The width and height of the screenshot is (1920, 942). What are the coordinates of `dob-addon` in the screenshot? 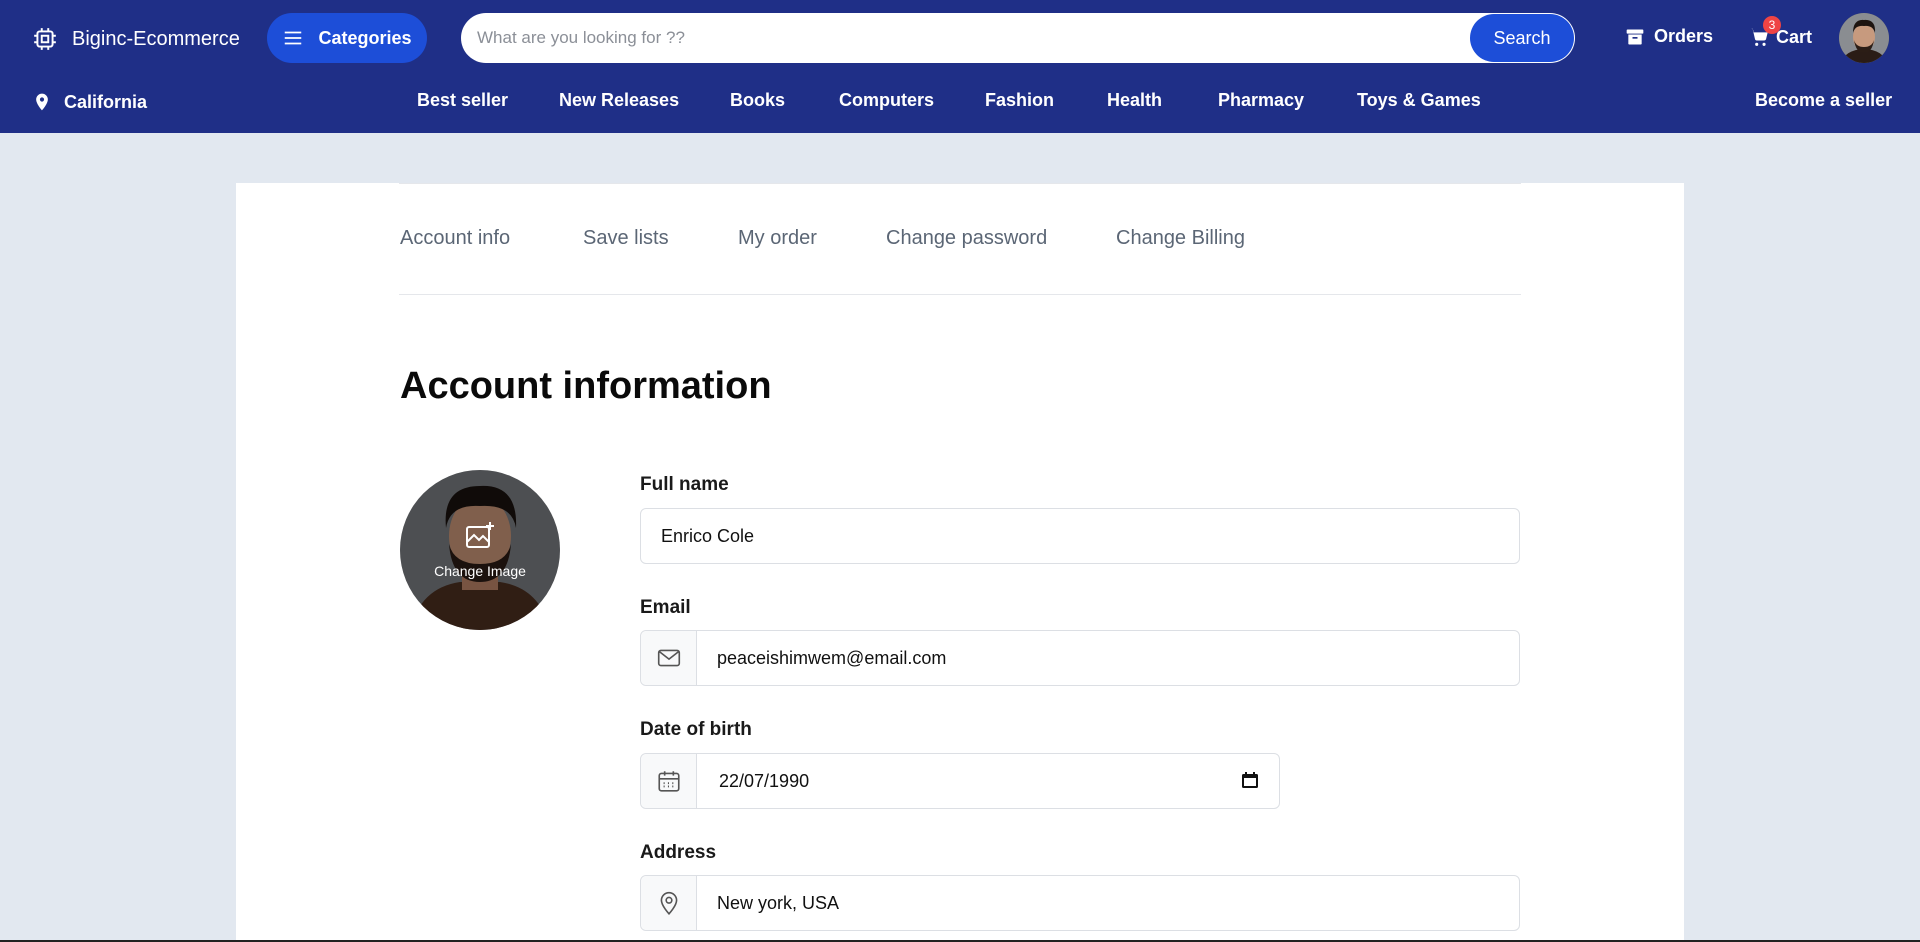 It's located at (669, 781).